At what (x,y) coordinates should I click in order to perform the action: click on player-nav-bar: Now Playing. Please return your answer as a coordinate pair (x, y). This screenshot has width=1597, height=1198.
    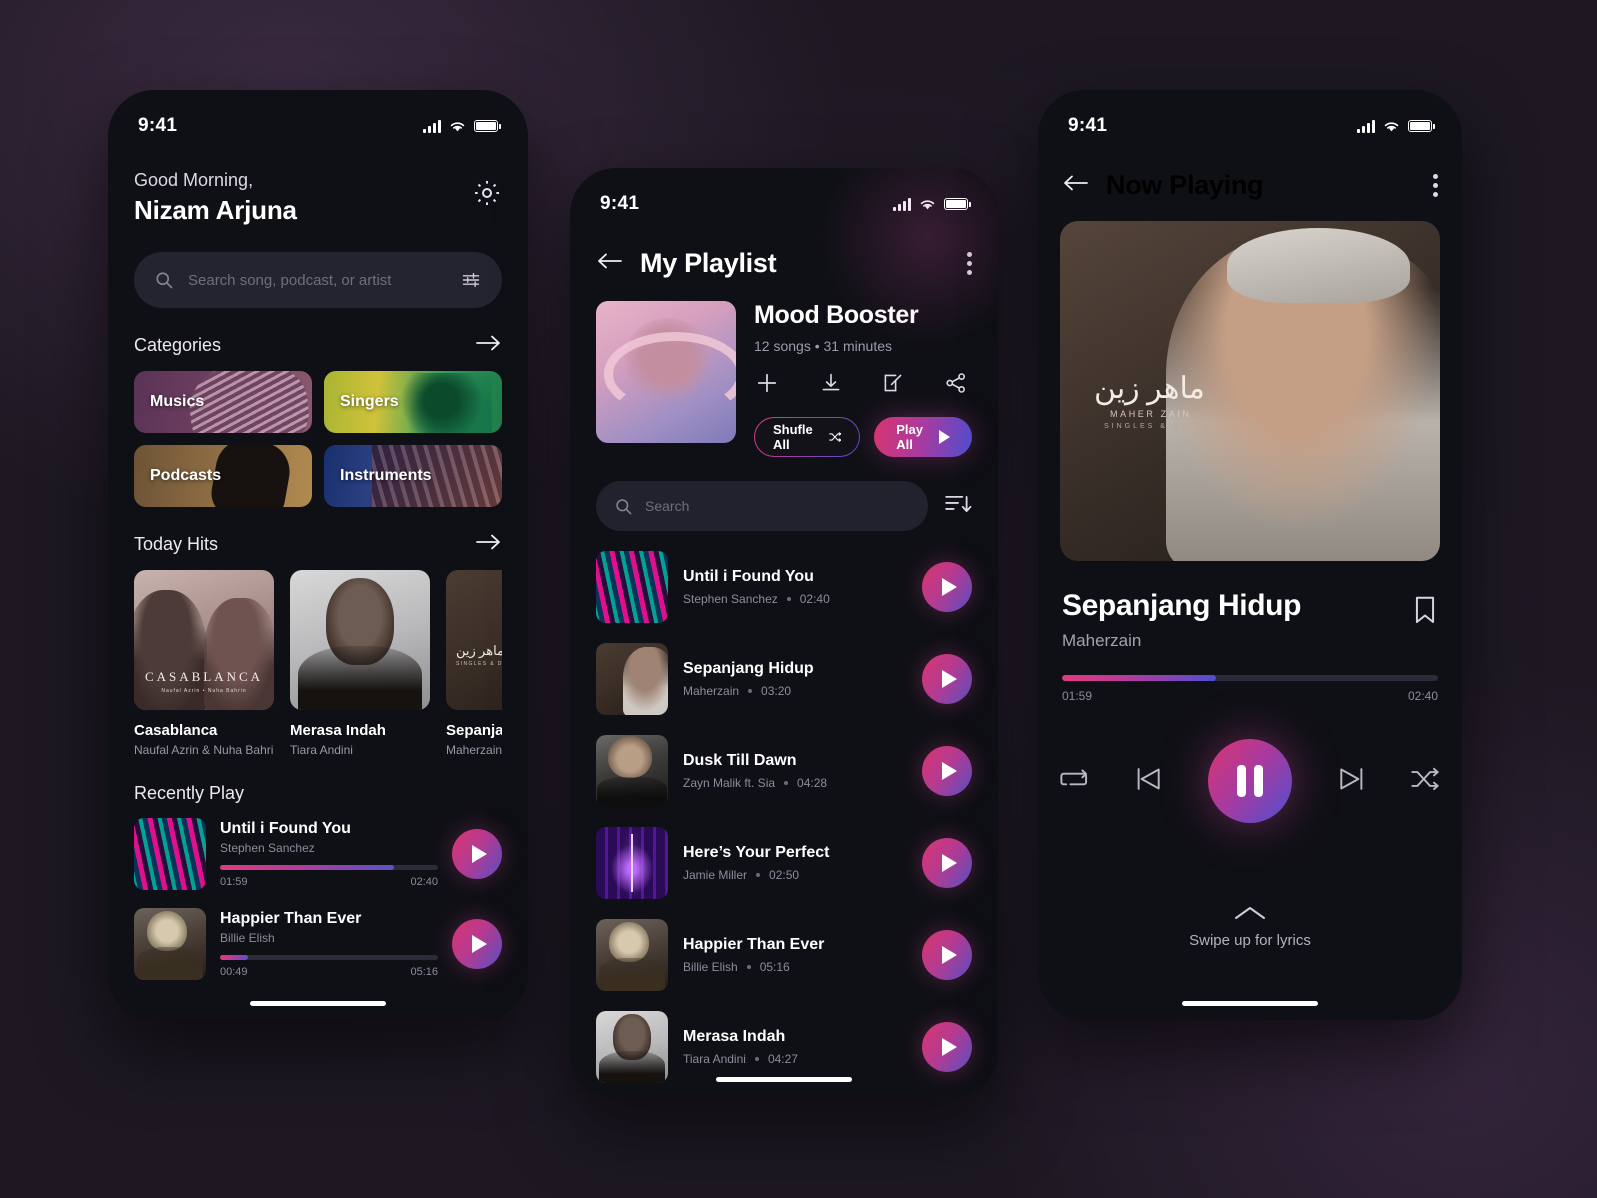
    Looking at the image, I should click on (1250, 173).